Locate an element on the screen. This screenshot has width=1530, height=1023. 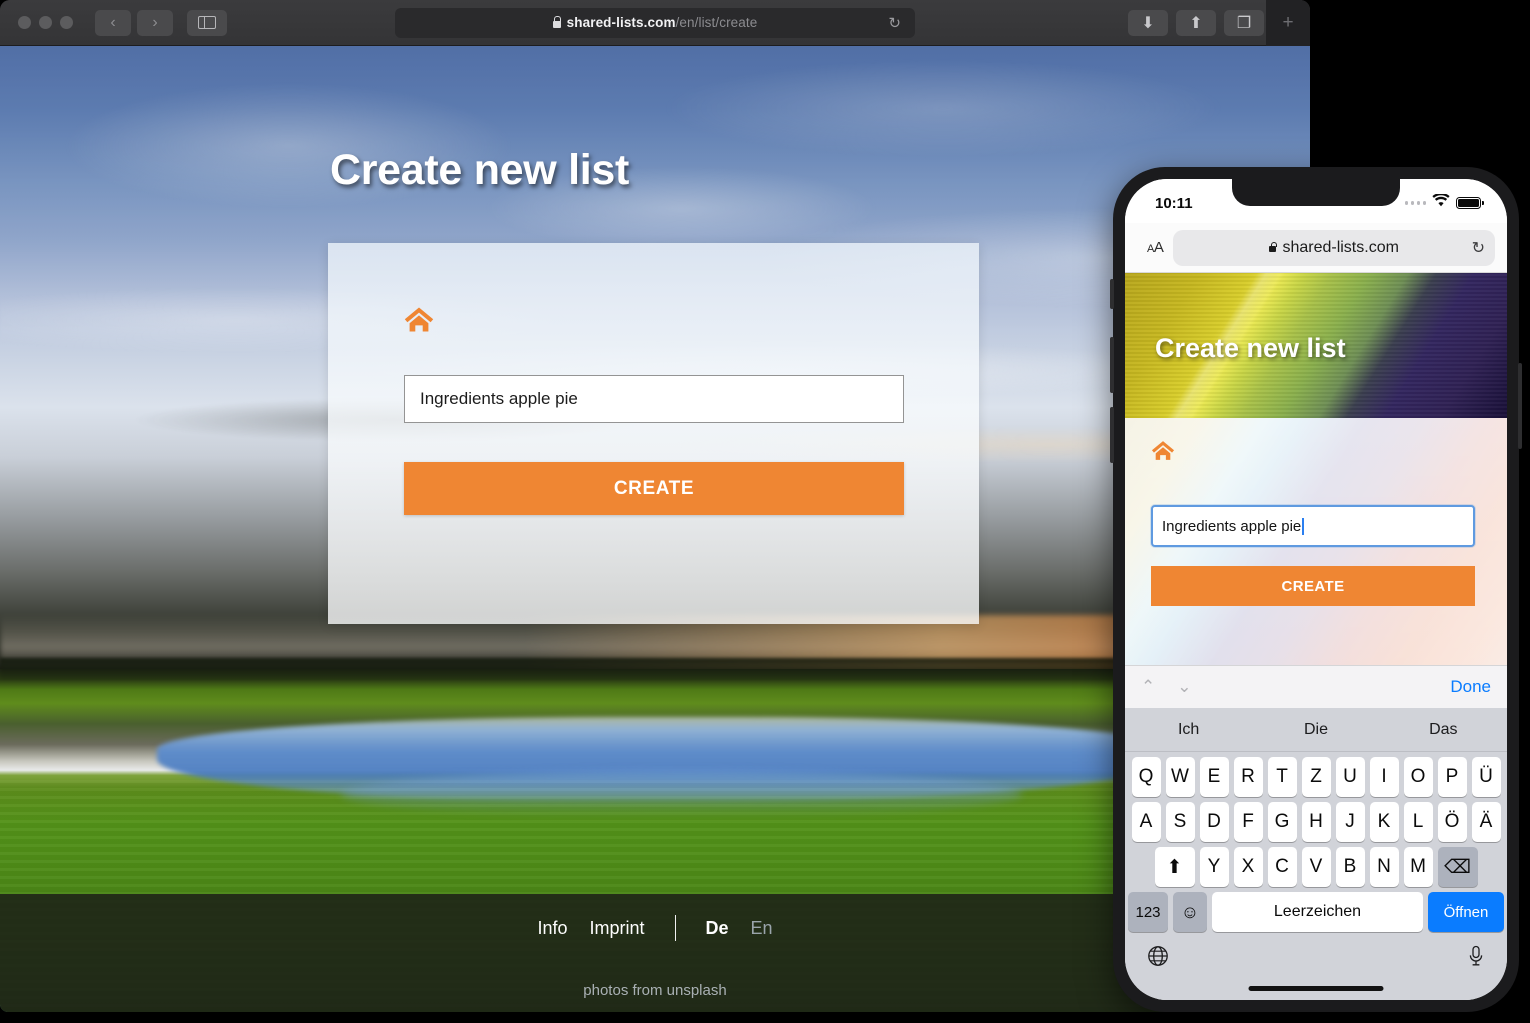
keyboard-accessory-bar: ⌃ ⌄ Done is located at coordinates (1316, 686).